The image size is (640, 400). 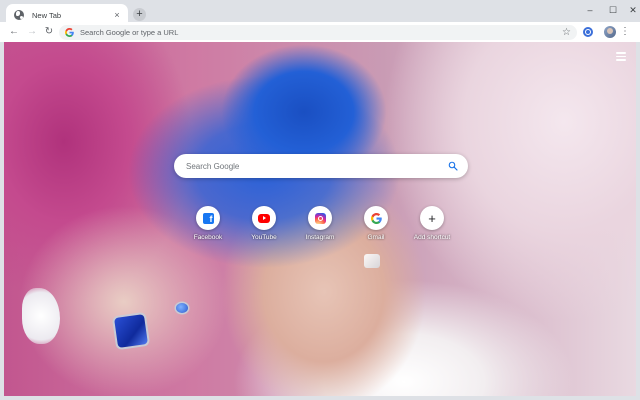 What do you see at coordinates (208, 237) in the screenshot?
I see `shortcut-label: Facebook` at bounding box center [208, 237].